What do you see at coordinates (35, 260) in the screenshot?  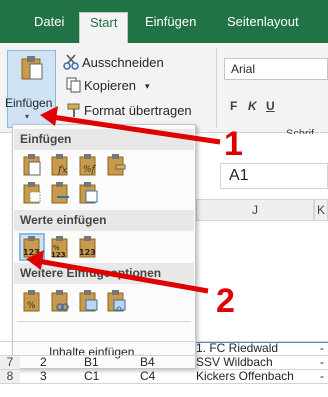 I see `arrow-2-head` at bounding box center [35, 260].